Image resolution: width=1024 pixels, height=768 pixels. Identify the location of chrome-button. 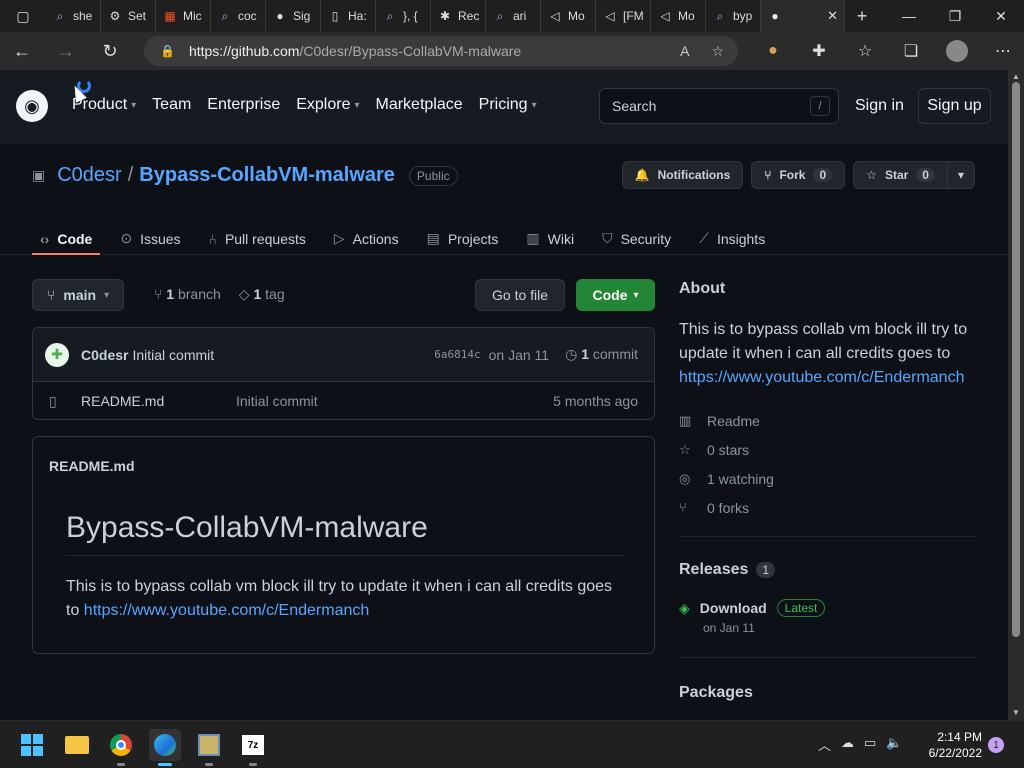
(121, 747).